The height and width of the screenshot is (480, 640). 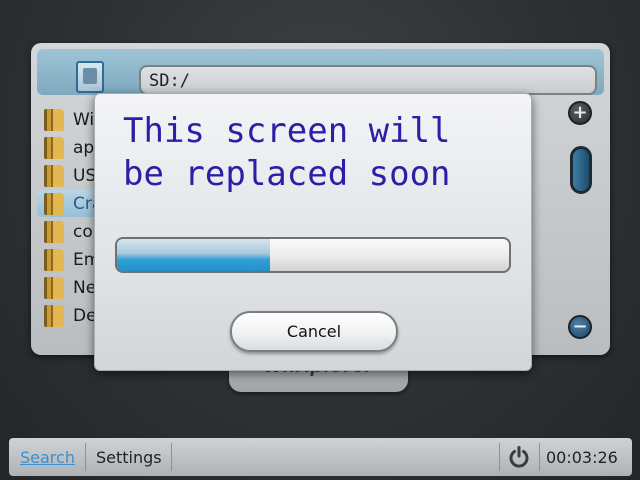 What do you see at coordinates (323, 153) in the screenshot?
I see `dialog-message: This screen will be replaced soon` at bounding box center [323, 153].